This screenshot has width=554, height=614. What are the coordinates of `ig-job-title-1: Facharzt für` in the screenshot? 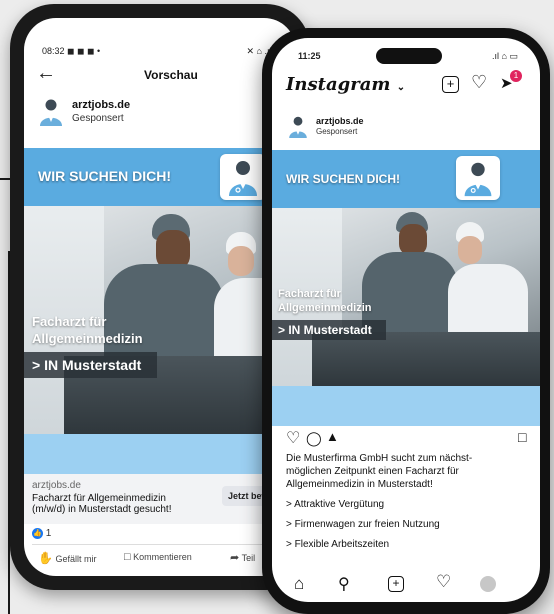 It's located at (309, 294).